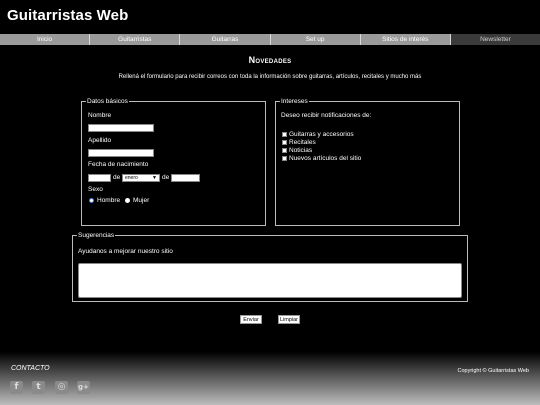  I want to click on checkbox-noticias, so click(284, 150).